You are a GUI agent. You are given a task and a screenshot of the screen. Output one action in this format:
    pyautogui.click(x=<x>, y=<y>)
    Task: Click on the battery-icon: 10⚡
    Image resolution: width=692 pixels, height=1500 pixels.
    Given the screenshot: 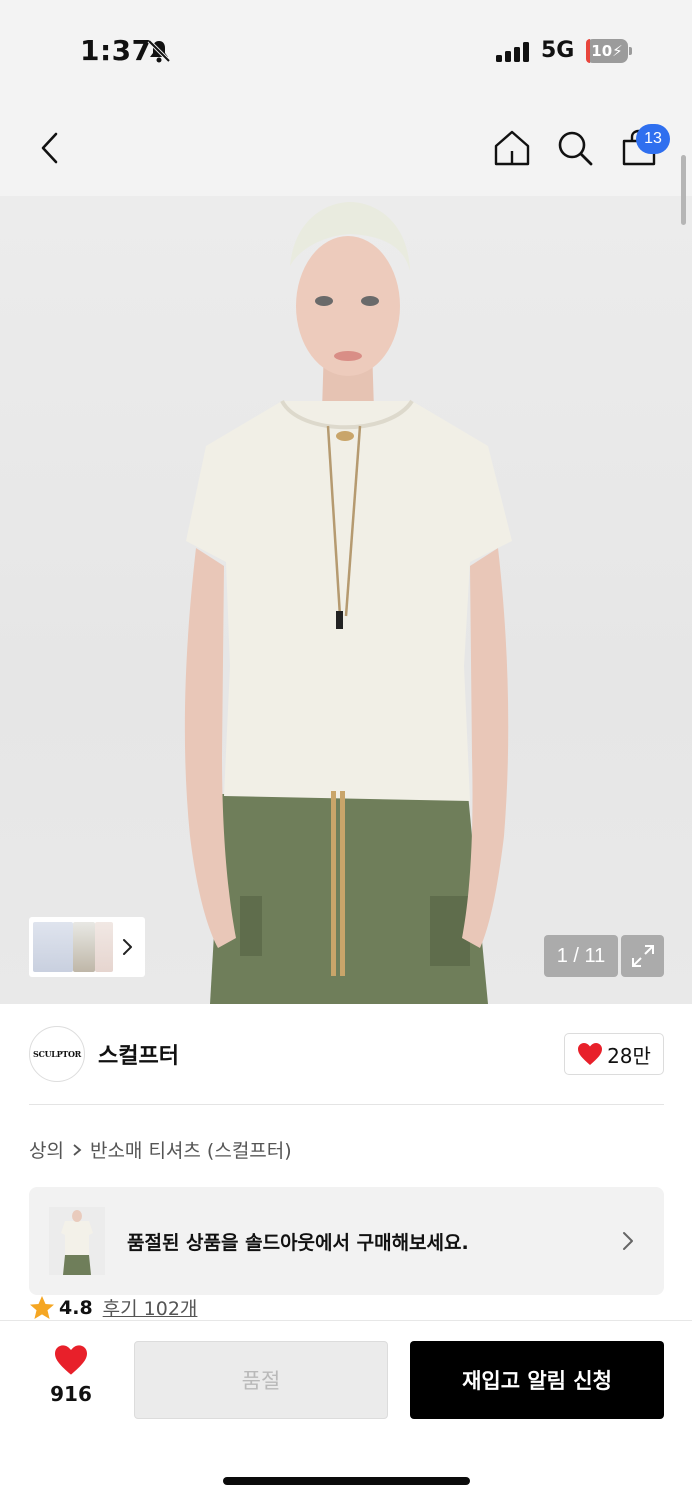 What is the action you would take?
    pyautogui.click(x=609, y=51)
    